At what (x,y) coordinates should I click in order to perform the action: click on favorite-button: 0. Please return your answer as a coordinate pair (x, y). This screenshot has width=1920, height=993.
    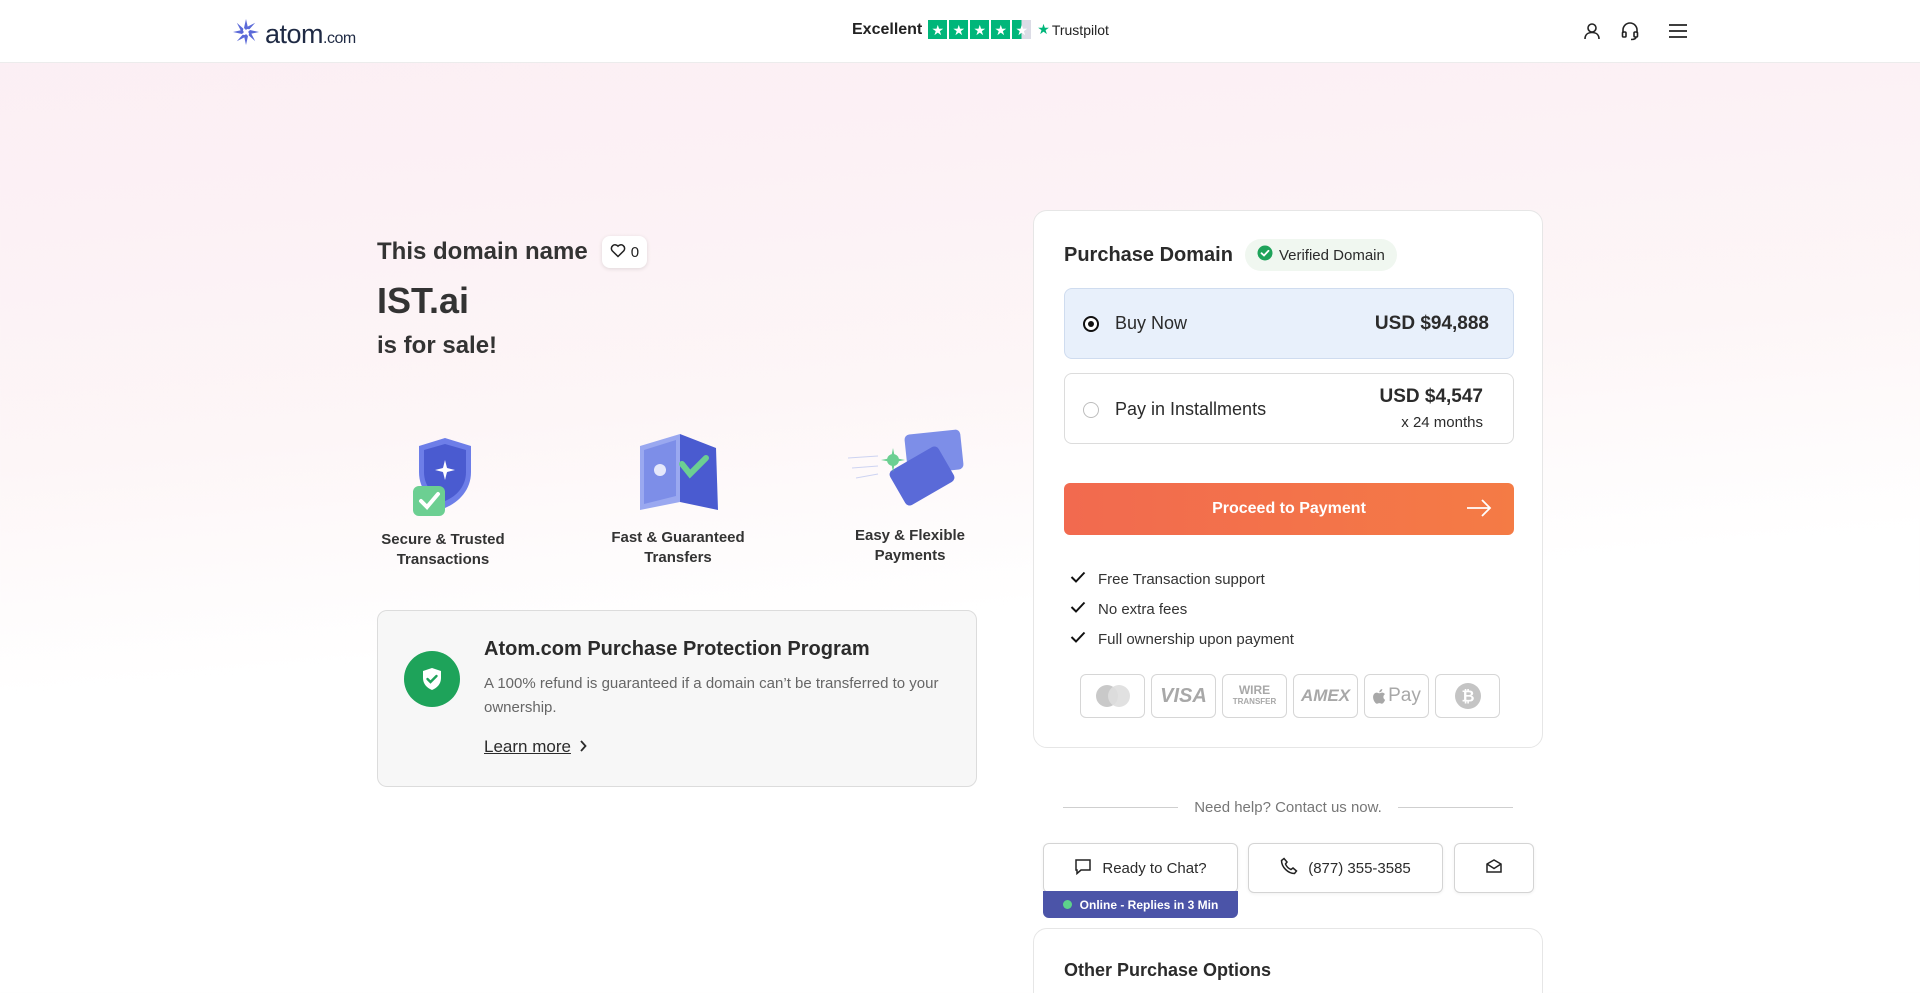
    Looking at the image, I should click on (624, 252).